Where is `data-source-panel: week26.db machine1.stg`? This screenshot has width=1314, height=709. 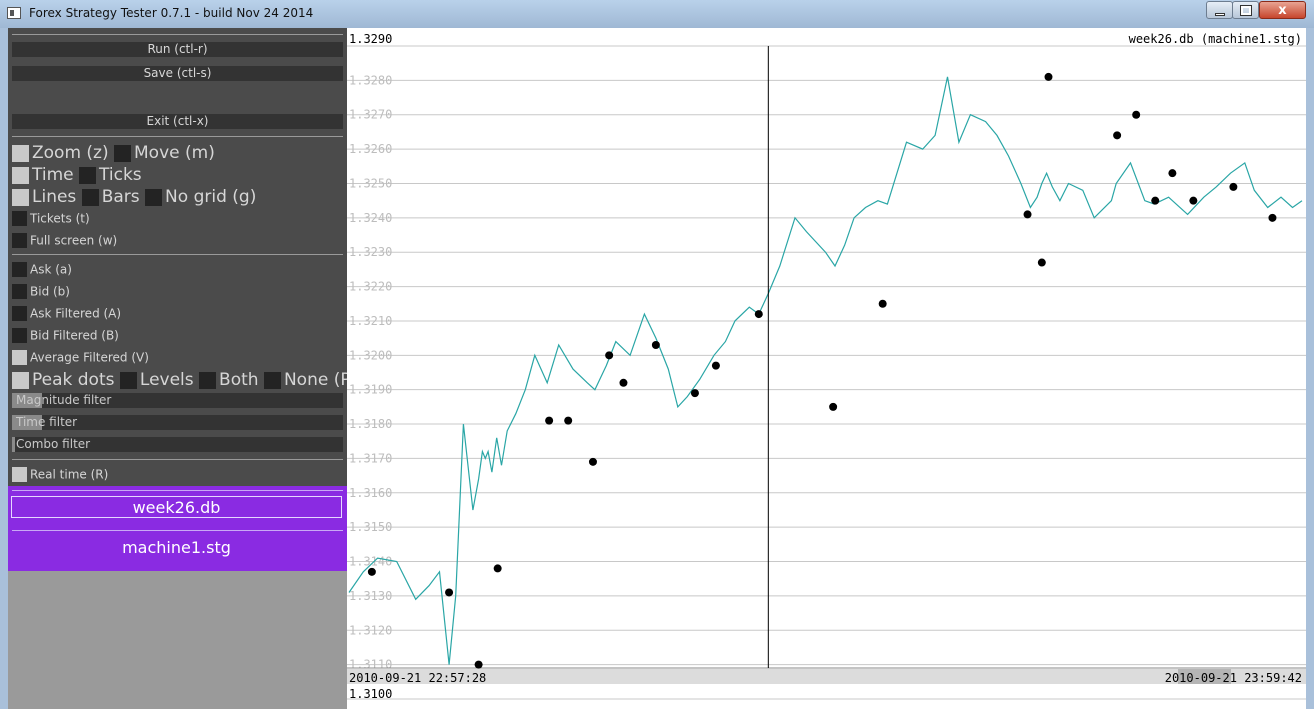 data-source-panel: week26.db machine1.stg is located at coordinates (177, 528).